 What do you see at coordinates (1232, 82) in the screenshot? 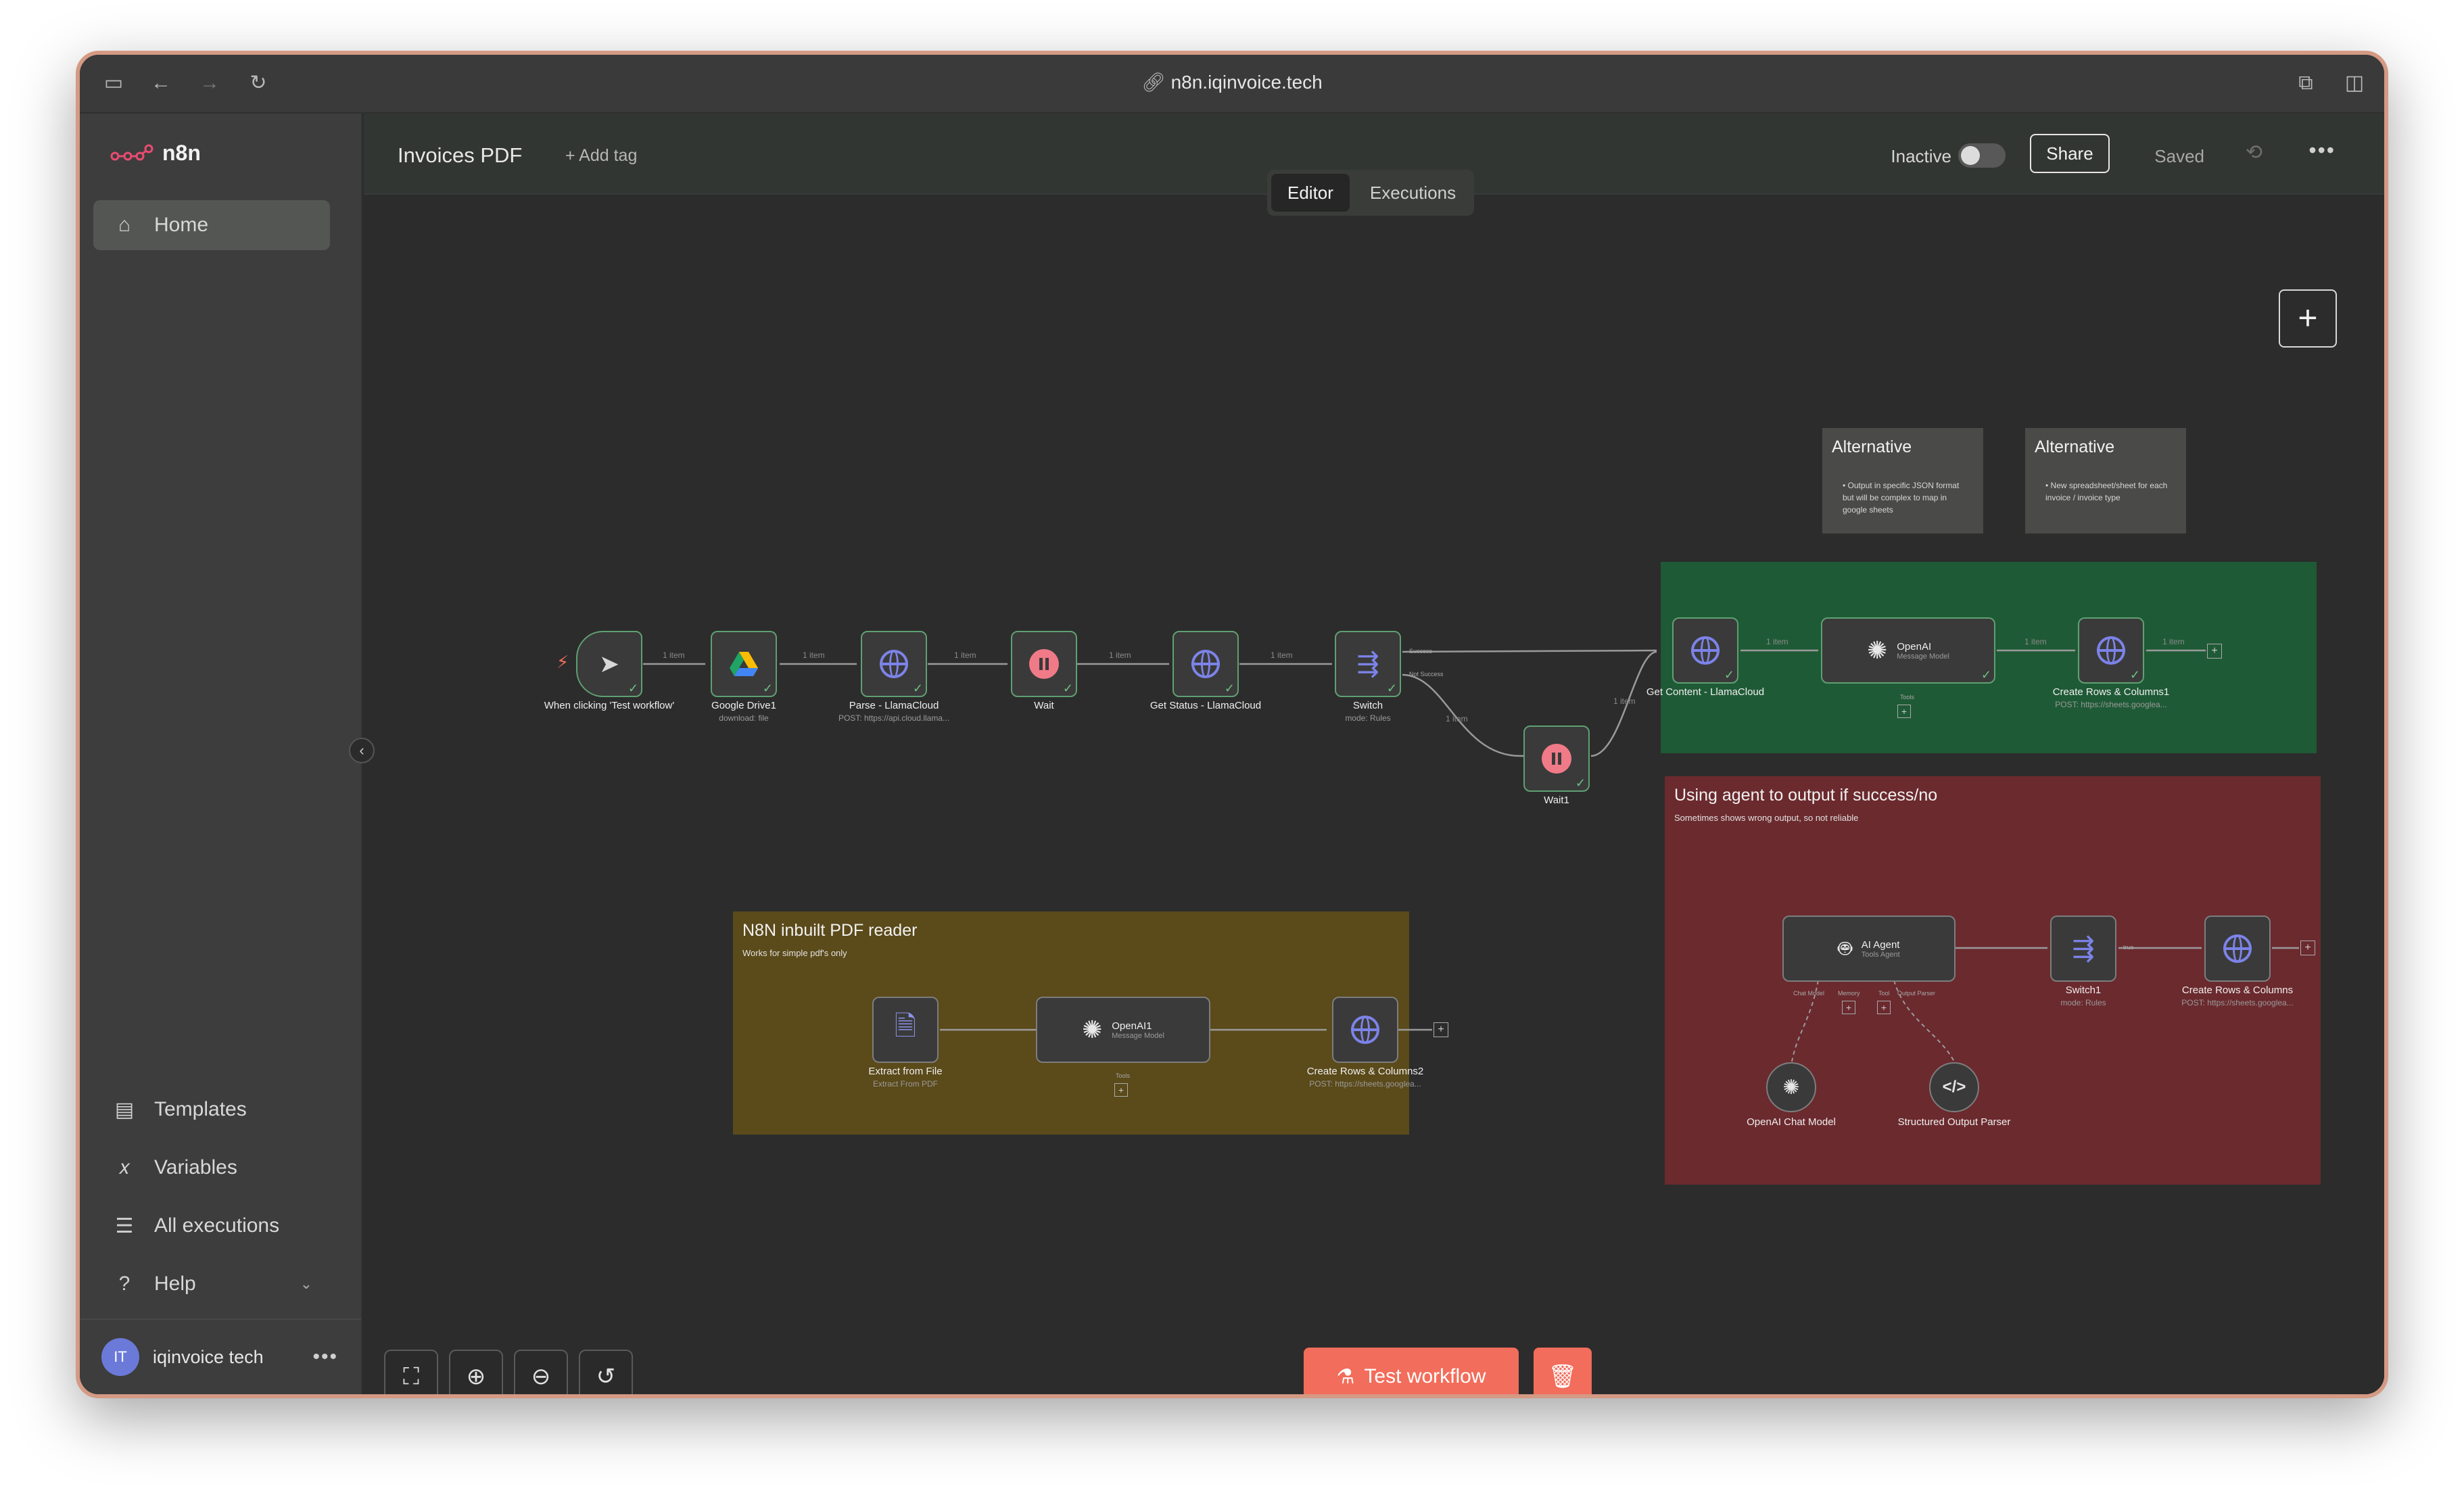
I see `address-bar: 🔗︎ n8n.iqinvoice.tech` at bounding box center [1232, 82].